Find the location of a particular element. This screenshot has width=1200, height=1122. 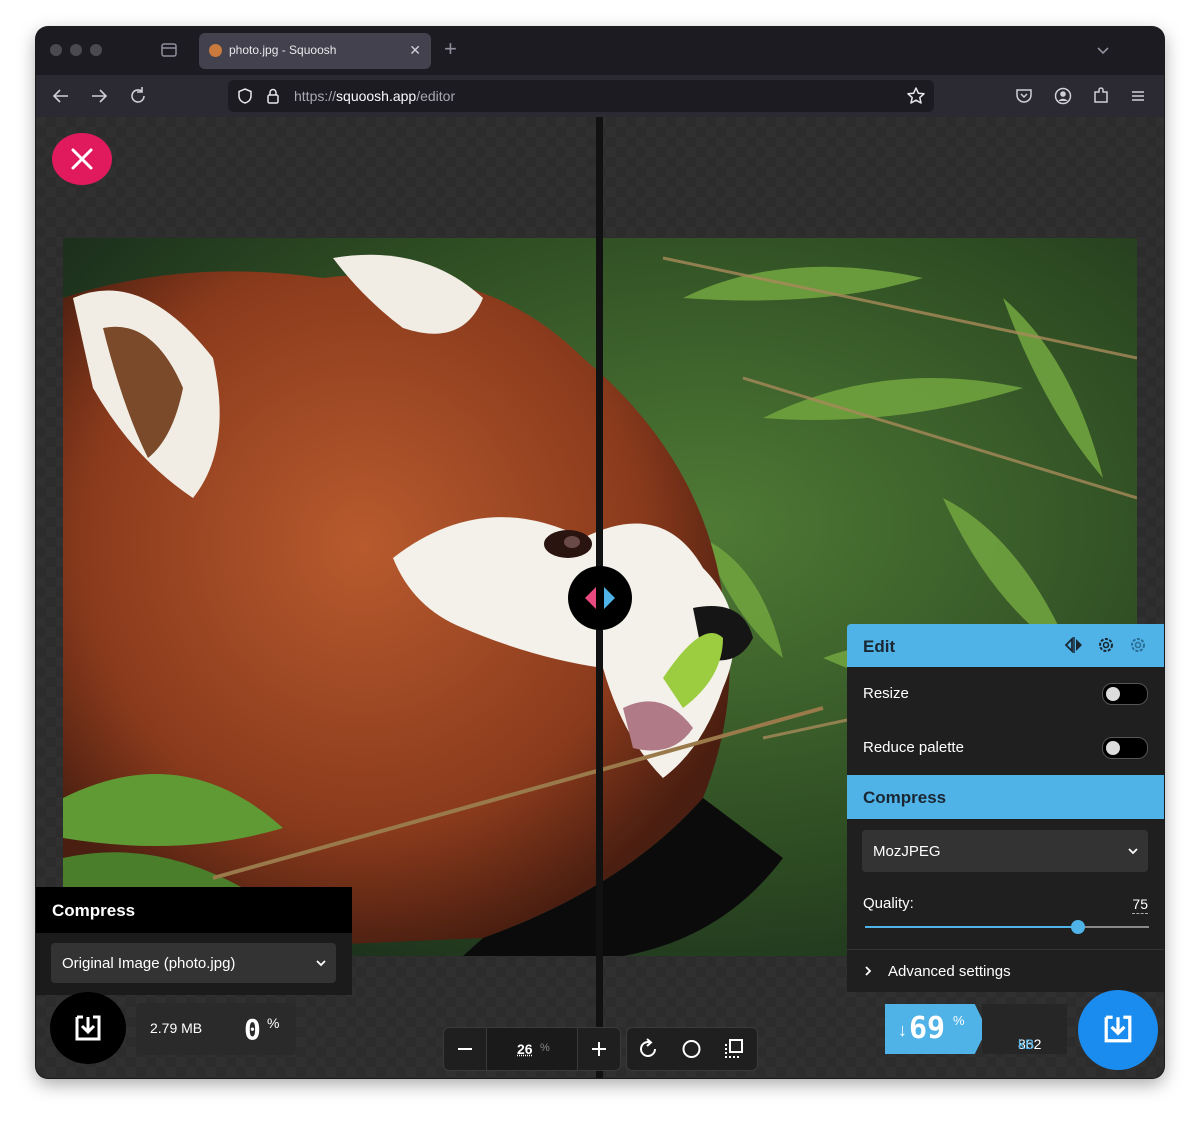

savings-percent-symbol: % is located at coordinates (959, 1020).